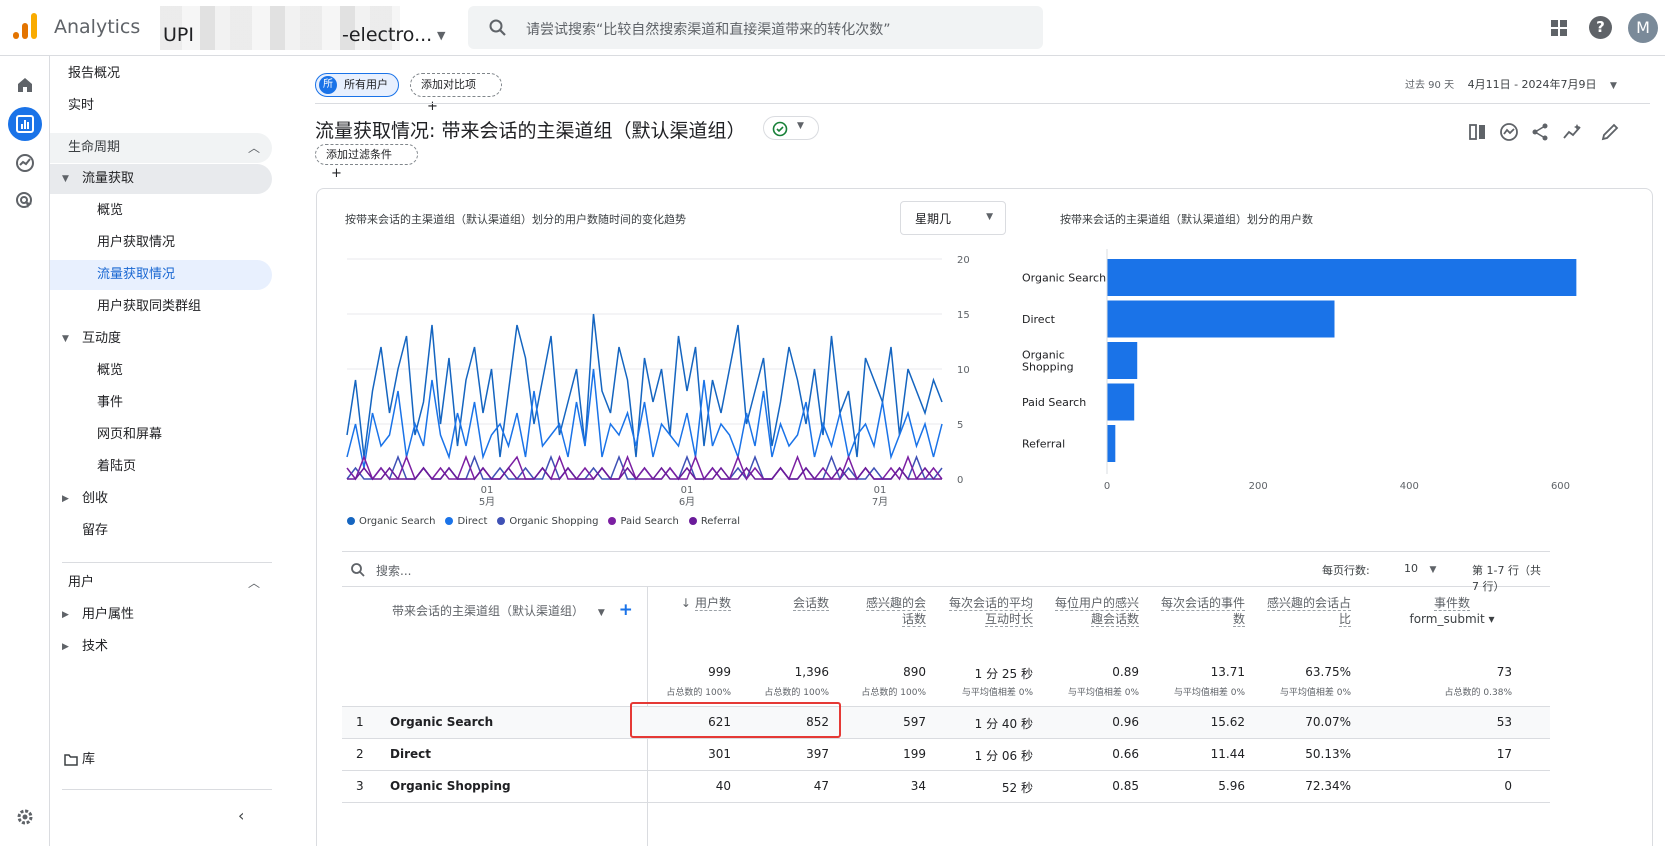 The height and width of the screenshot is (846, 1665). I want to click on total-value: 73, so click(1504, 672).